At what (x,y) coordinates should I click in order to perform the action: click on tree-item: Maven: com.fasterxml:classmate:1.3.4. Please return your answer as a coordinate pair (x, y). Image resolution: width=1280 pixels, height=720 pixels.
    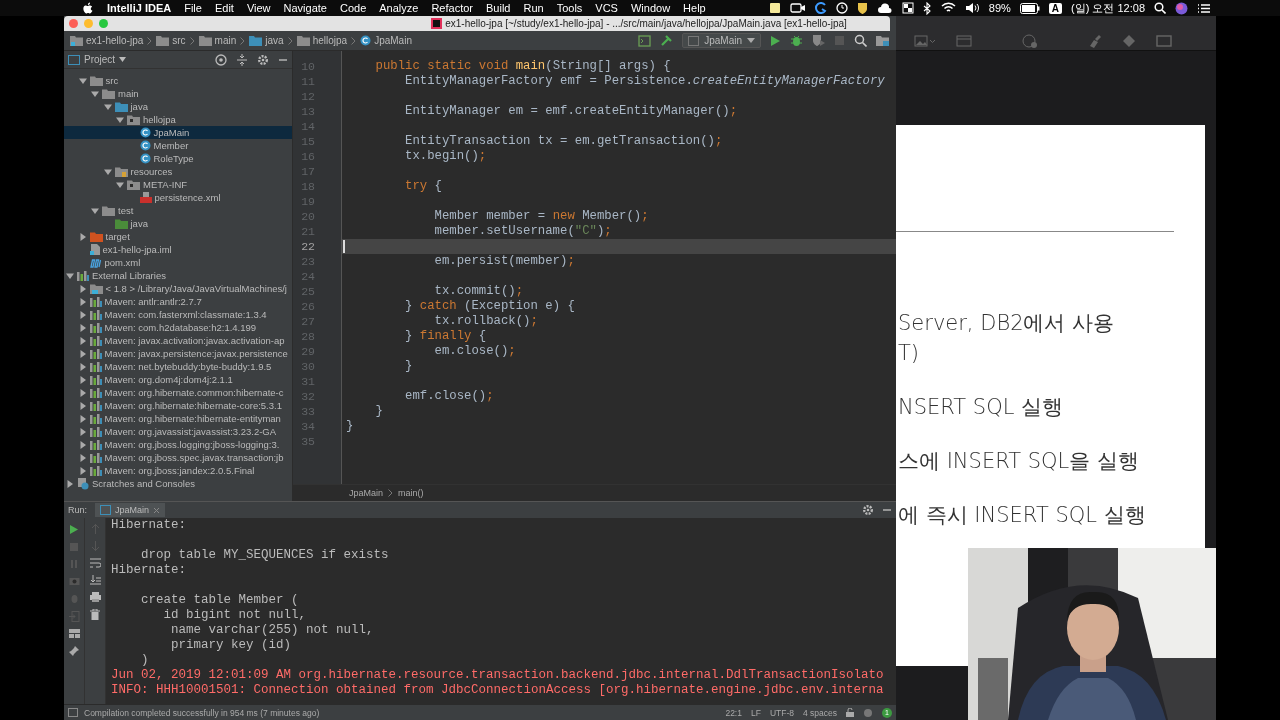
    Looking at the image, I should click on (178, 314).